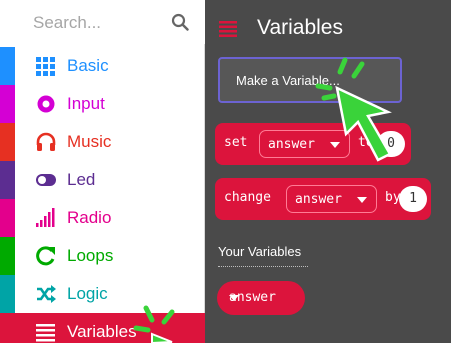  Describe the element at coordinates (46, 294) in the screenshot. I see `shuffle-icon` at that location.